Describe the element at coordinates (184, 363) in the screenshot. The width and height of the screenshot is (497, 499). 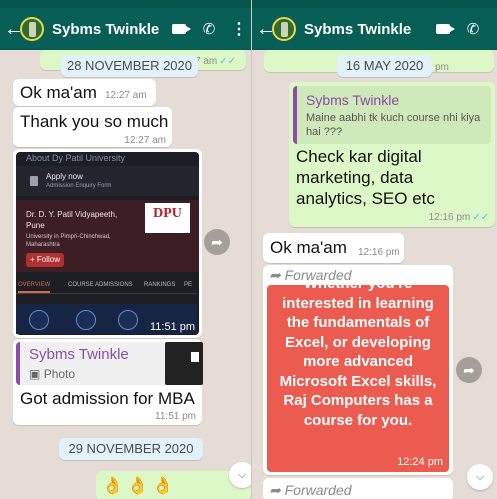
I see `quoted-photo-thumbnail` at that location.